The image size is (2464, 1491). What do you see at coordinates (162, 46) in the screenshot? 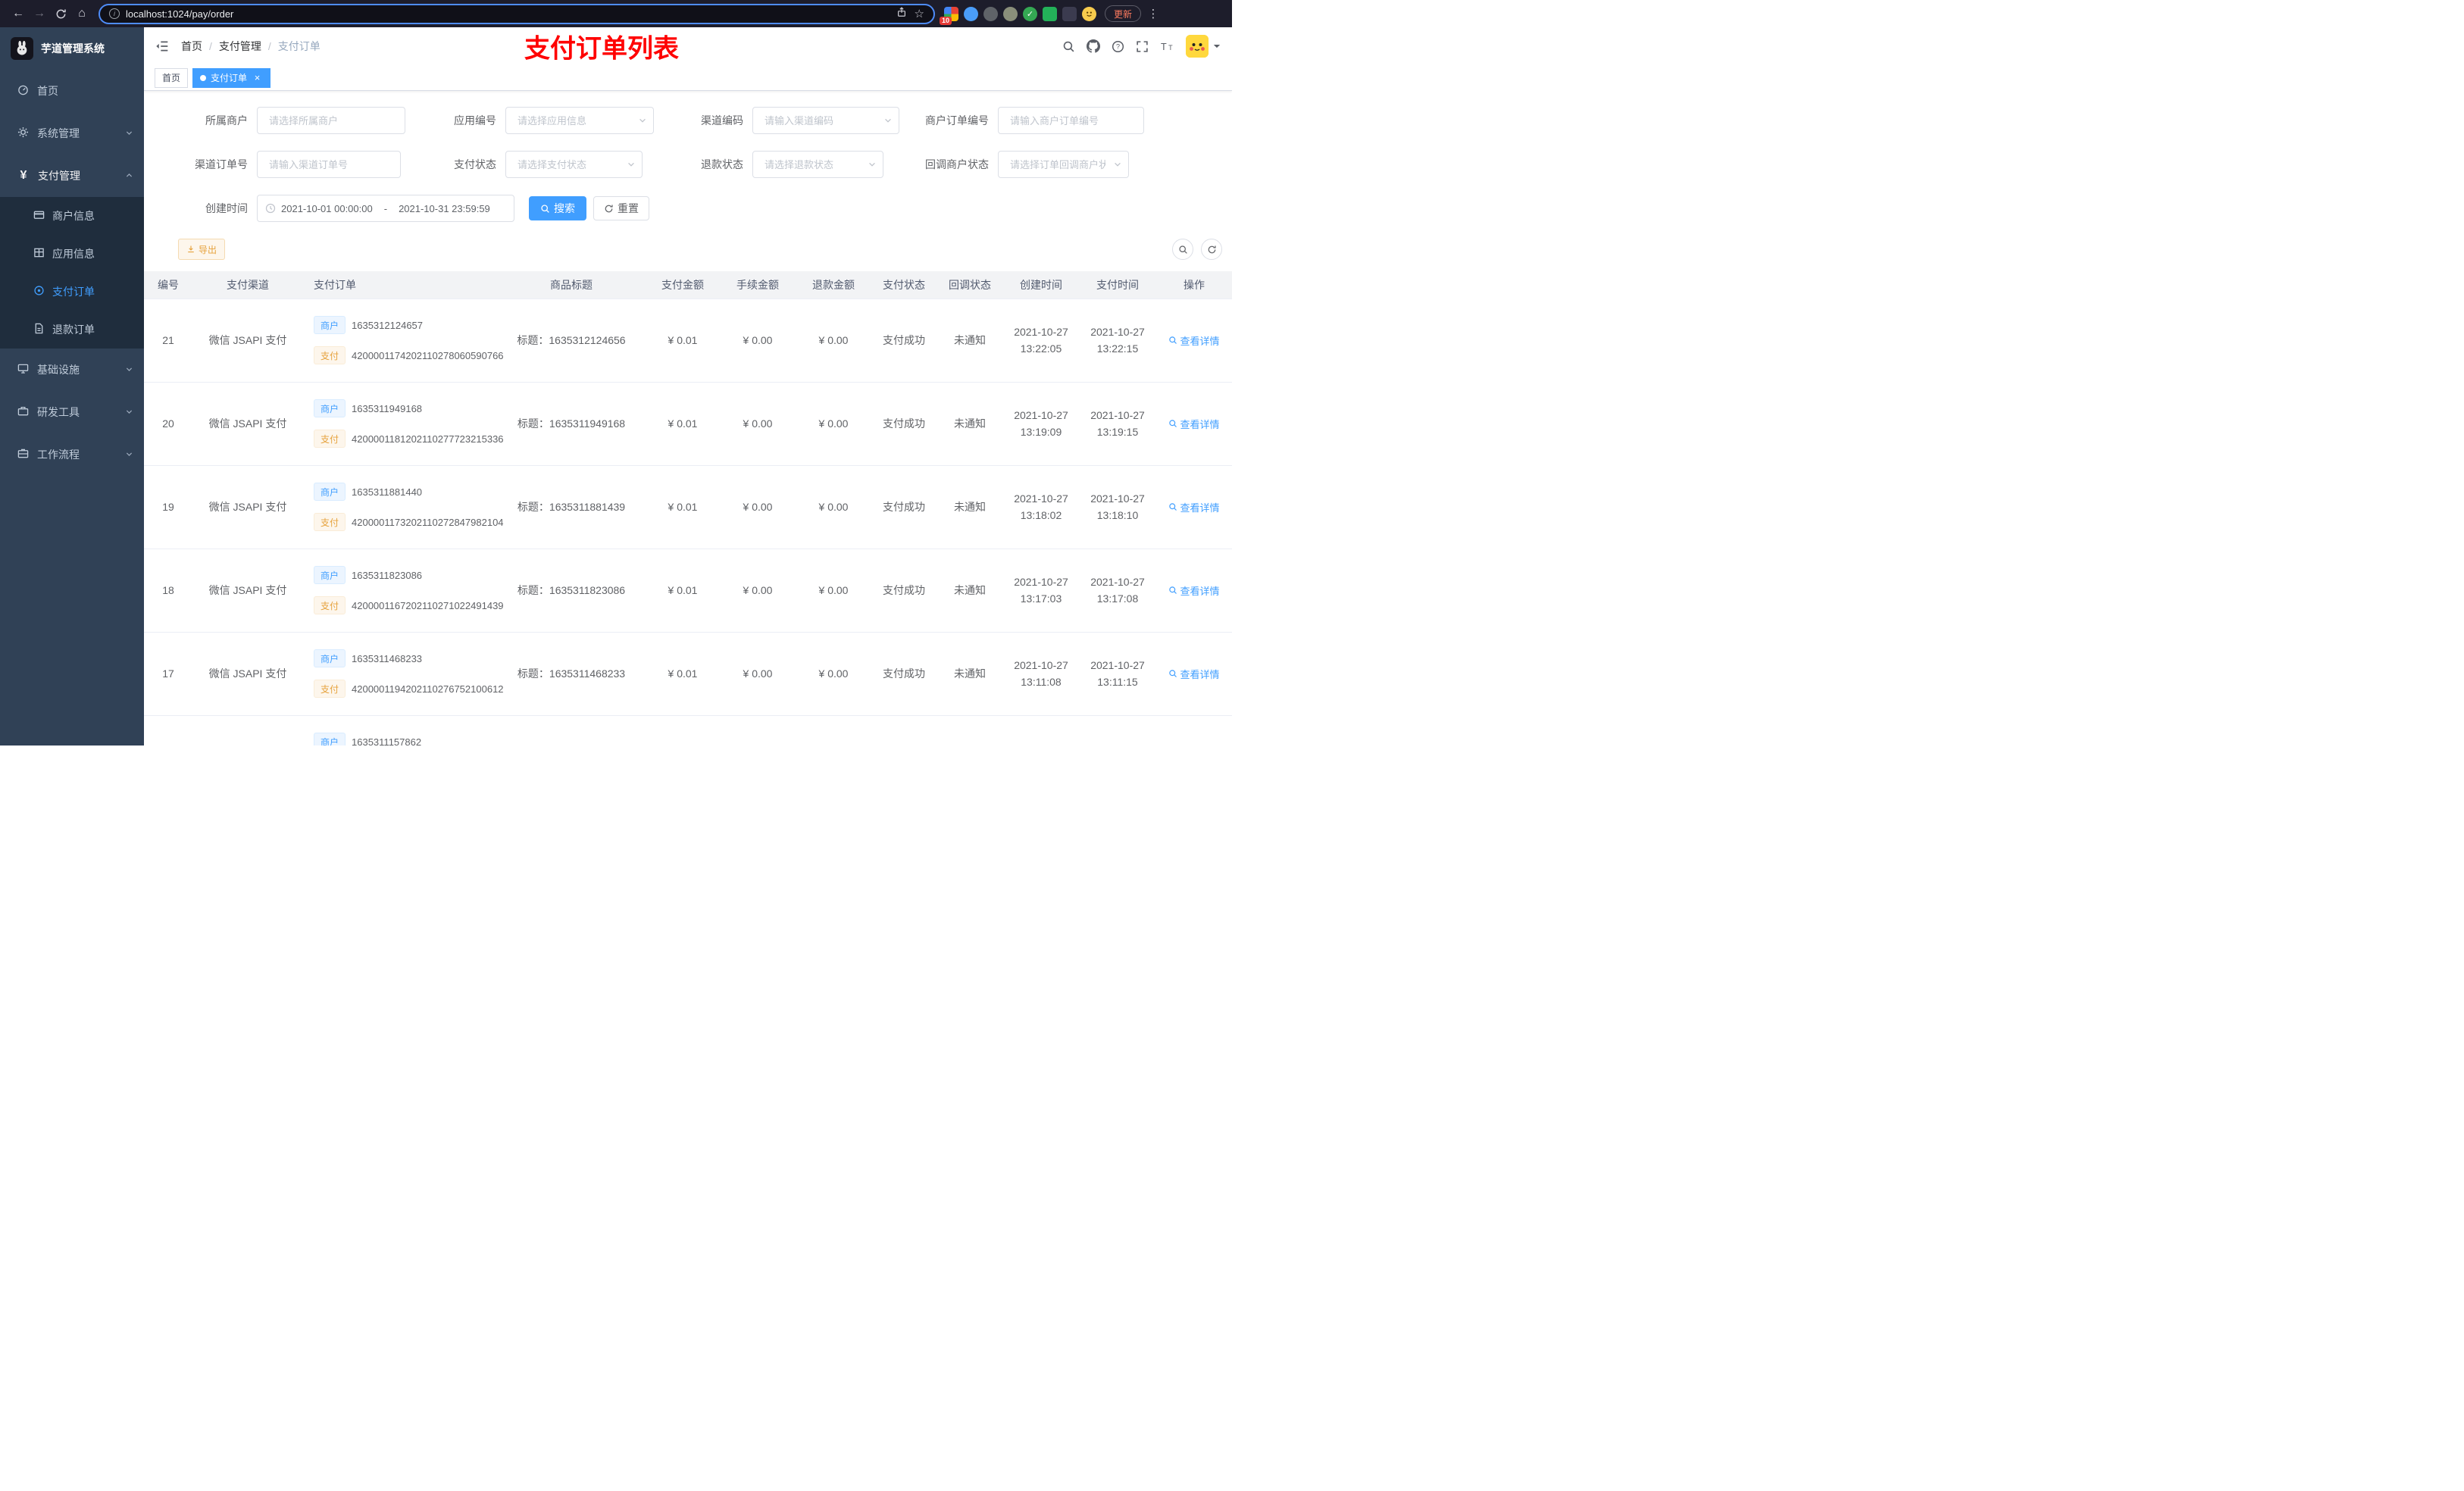
I see `hamburger-icon` at bounding box center [162, 46].